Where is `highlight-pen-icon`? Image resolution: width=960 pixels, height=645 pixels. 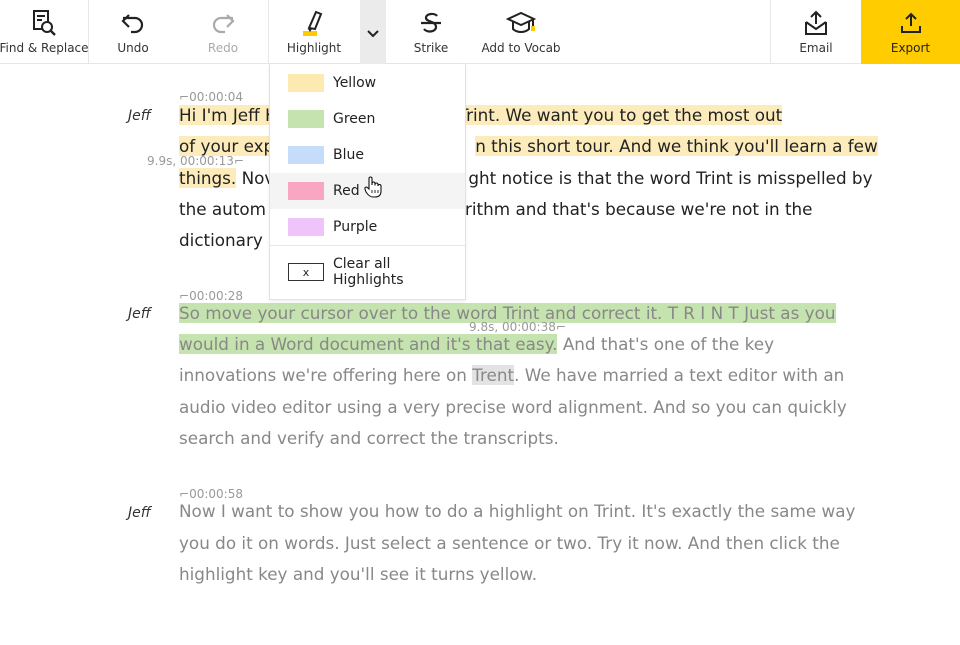 highlight-pen-icon is located at coordinates (314, 23).